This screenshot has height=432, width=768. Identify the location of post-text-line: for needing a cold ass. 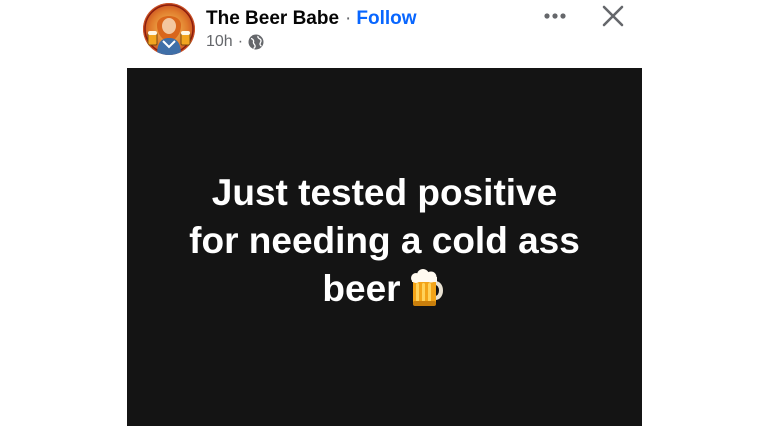
(384, 240).